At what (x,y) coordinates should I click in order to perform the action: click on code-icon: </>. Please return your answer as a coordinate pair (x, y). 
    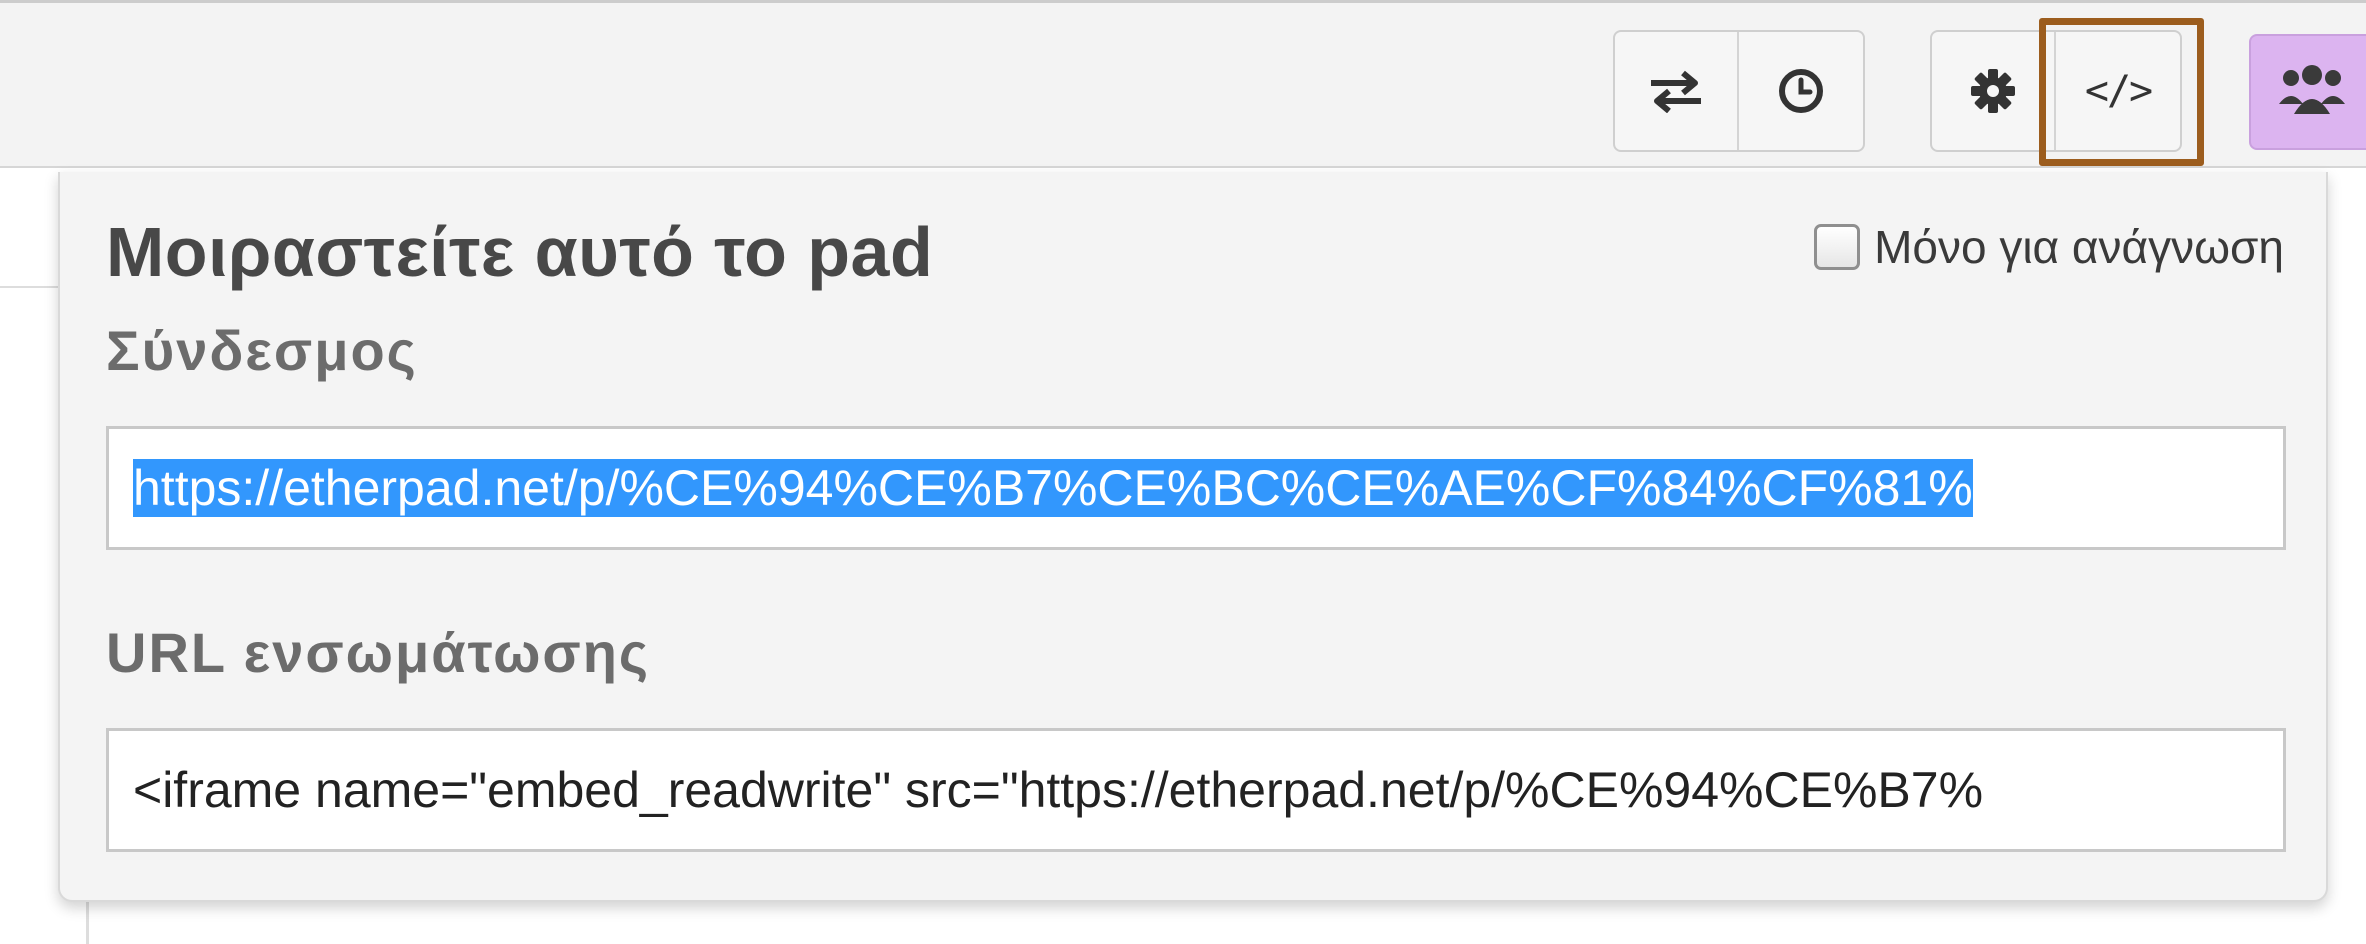
    Looking at the image, I should click on (2118, 91).